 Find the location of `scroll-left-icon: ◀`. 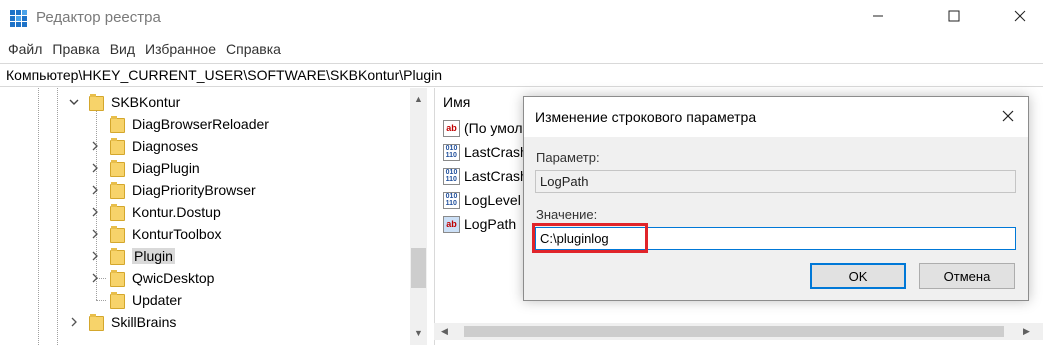

scroll-left-icon: ◀ is located at coordinates (444, 331).